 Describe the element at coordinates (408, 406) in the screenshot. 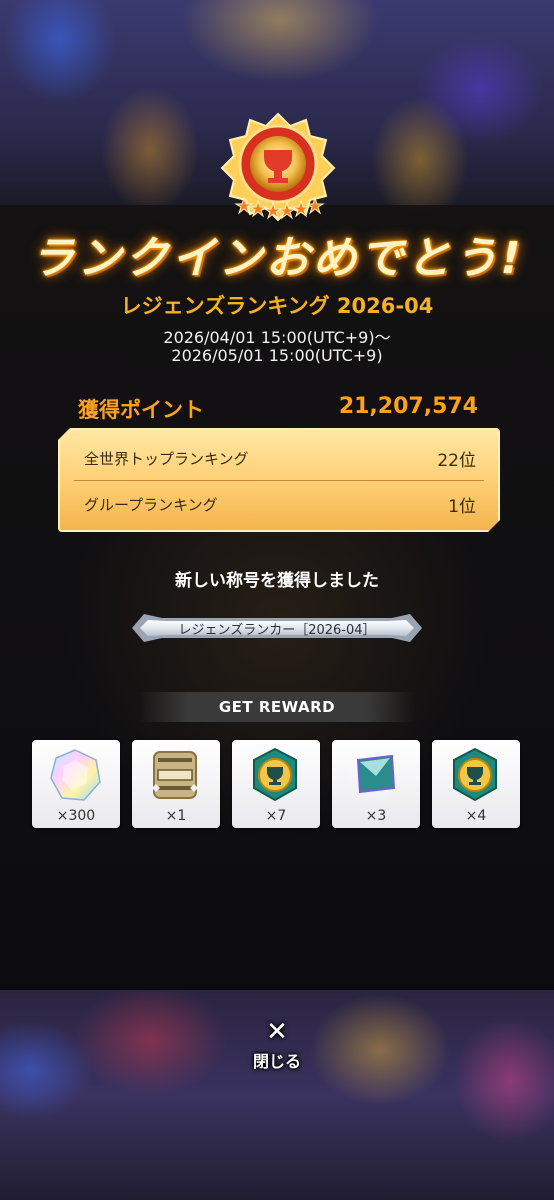

I see `points-value: 21,207,574` at that location.